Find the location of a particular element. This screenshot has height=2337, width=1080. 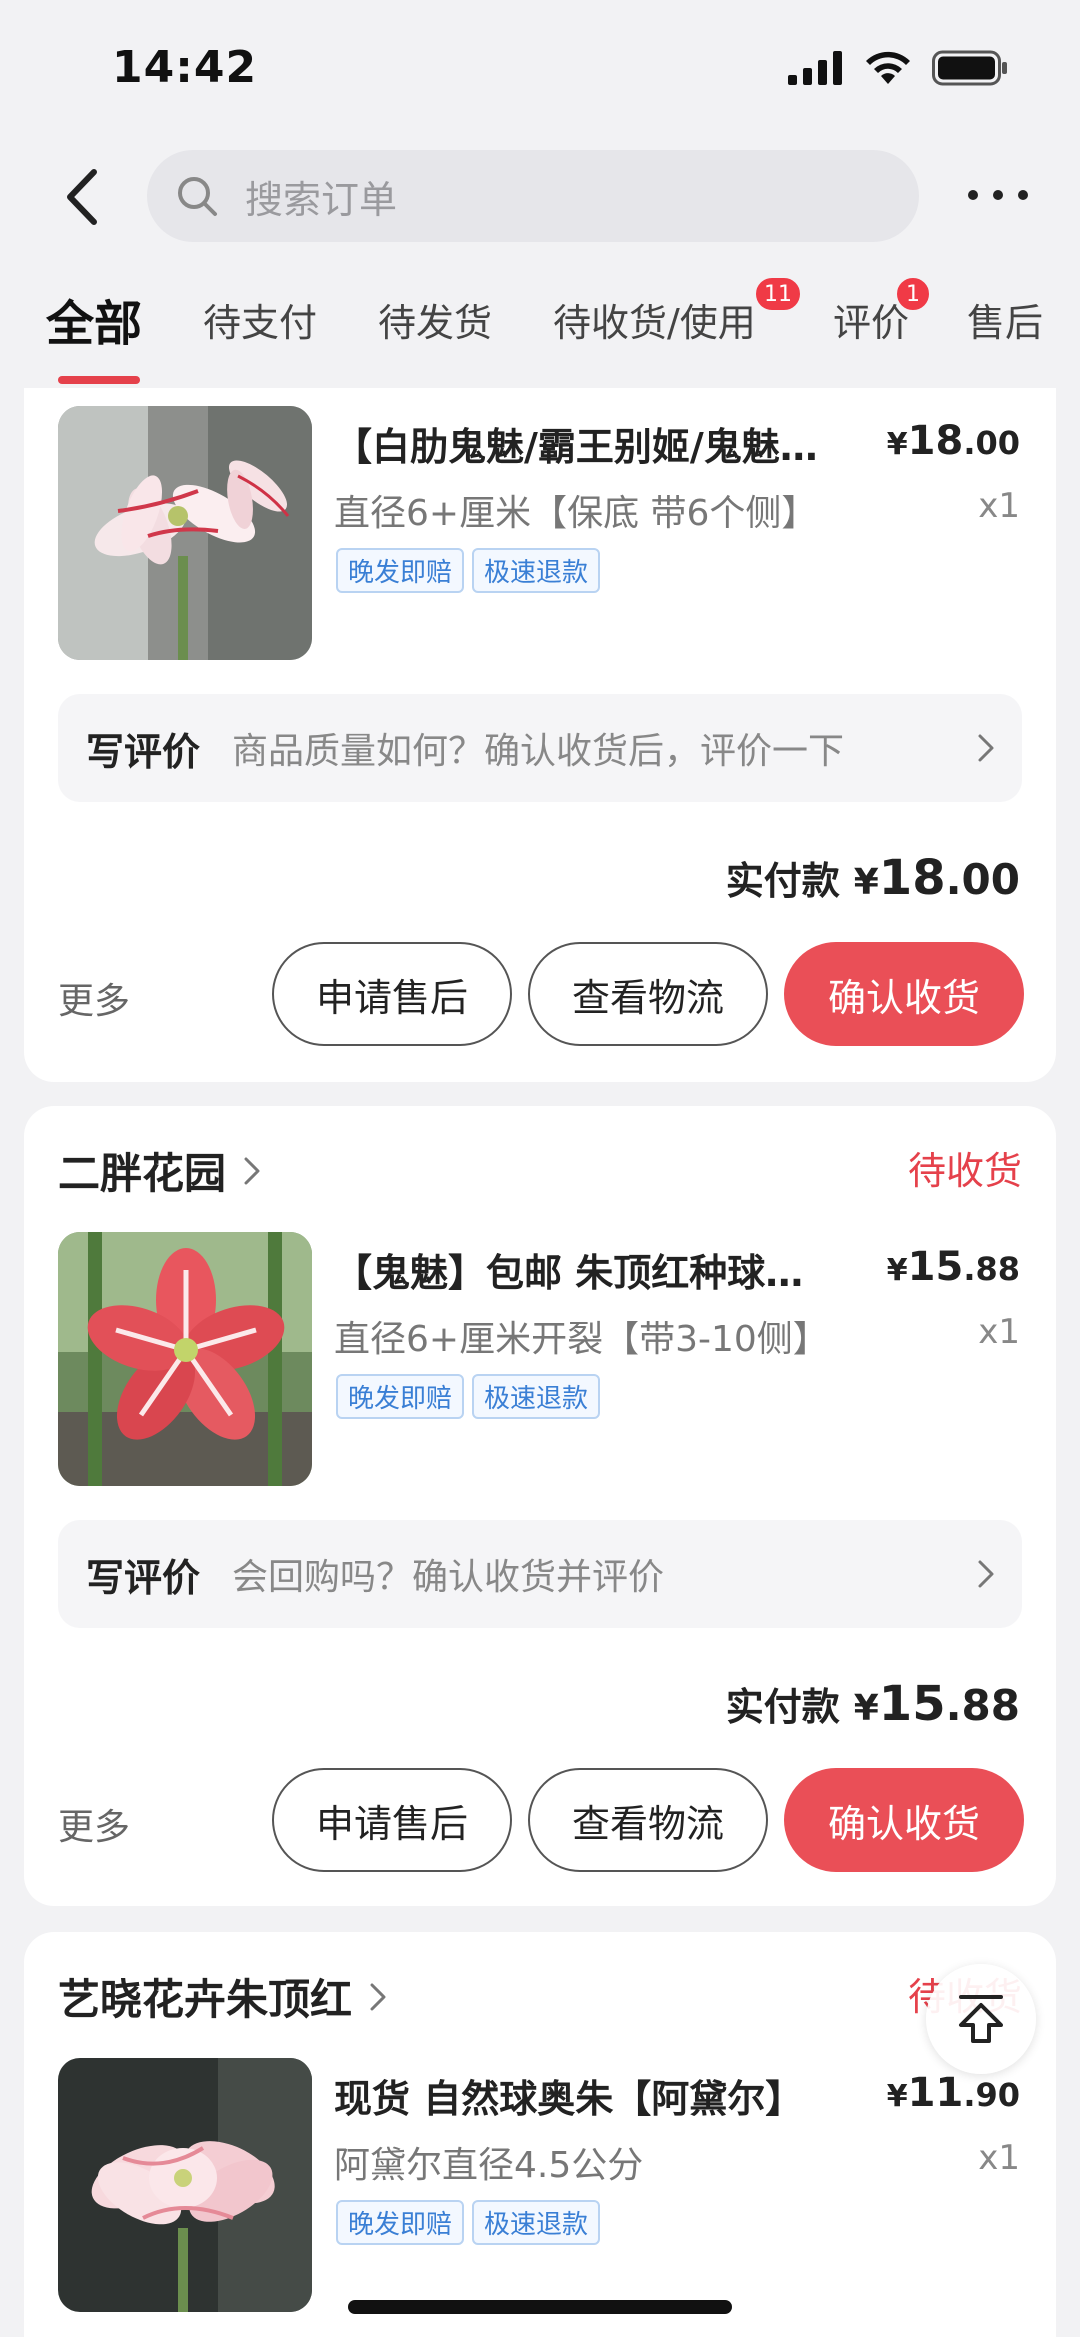

review-prompt: 商品质量如何？确认收货后，评价一下 is located at coordinates (538, 751).